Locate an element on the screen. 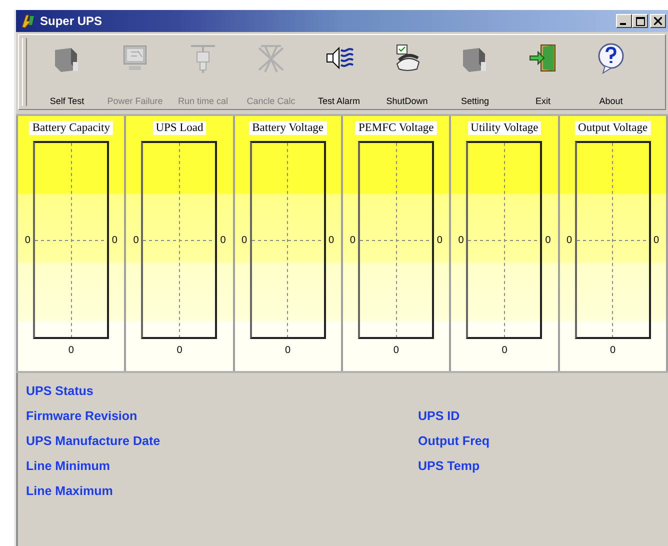  maximize-icon is located at coordinates (640, 21).